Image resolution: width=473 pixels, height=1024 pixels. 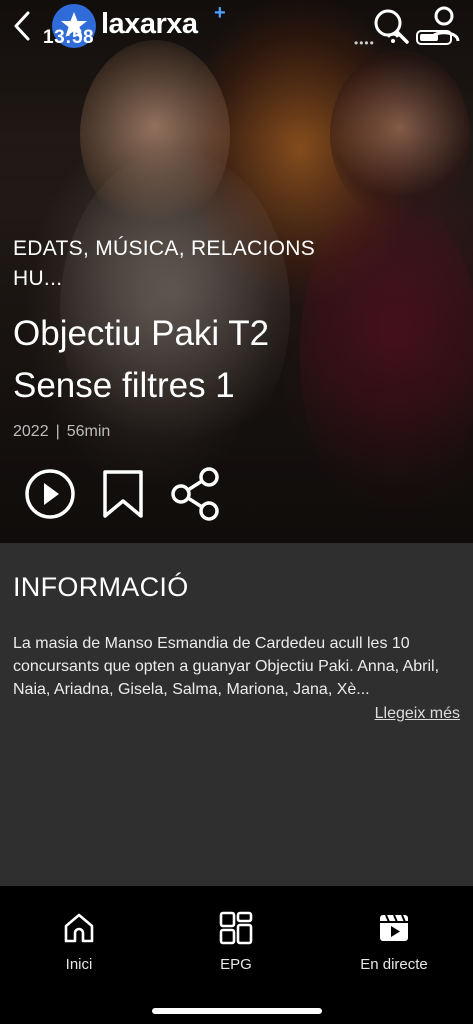 I want to click on live-clapper-icon, so click(x=394, y=927).